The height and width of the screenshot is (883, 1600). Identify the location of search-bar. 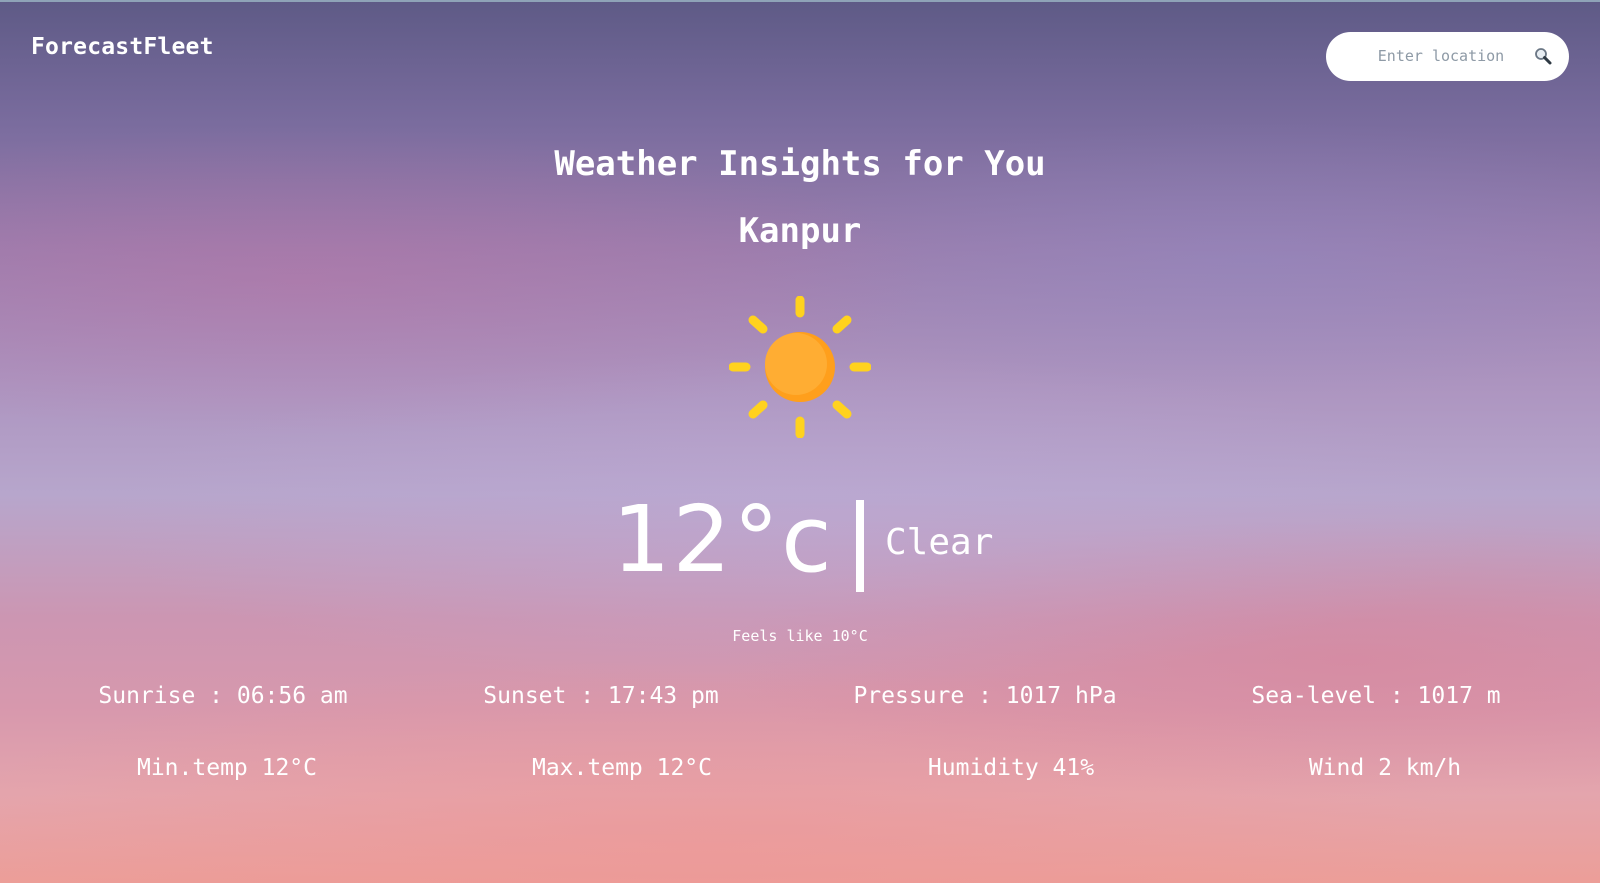
(1447, 56).